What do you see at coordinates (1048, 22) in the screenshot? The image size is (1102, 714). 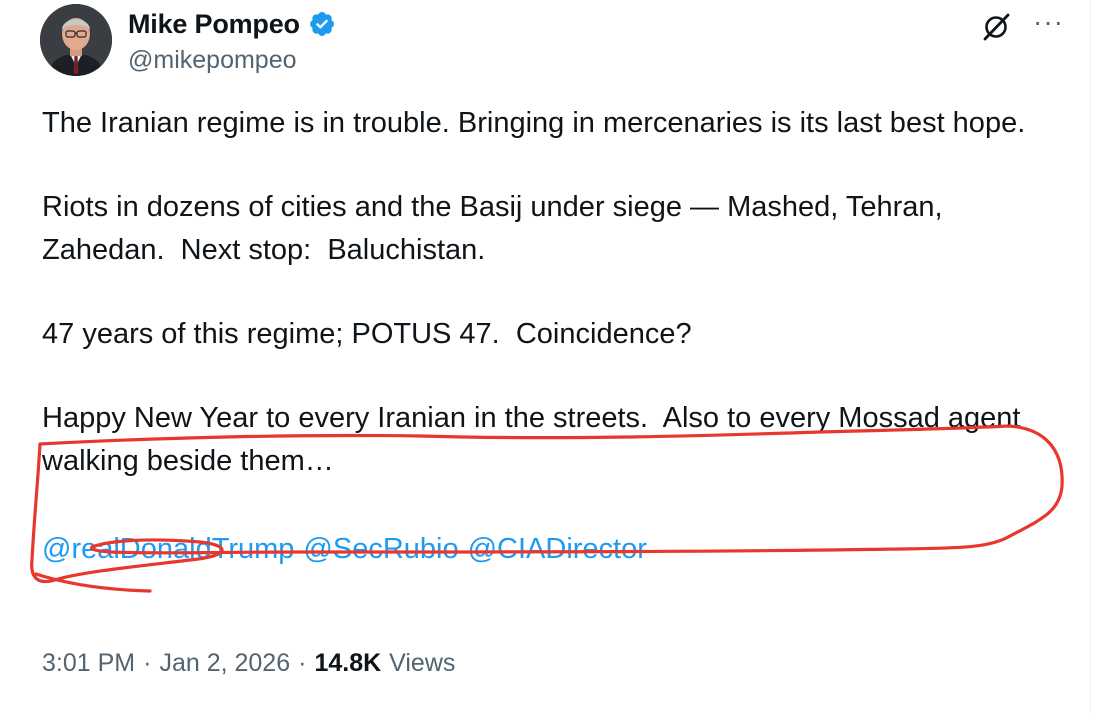 I see `more-options-icon: ···` at bounding box center [1048, 22].